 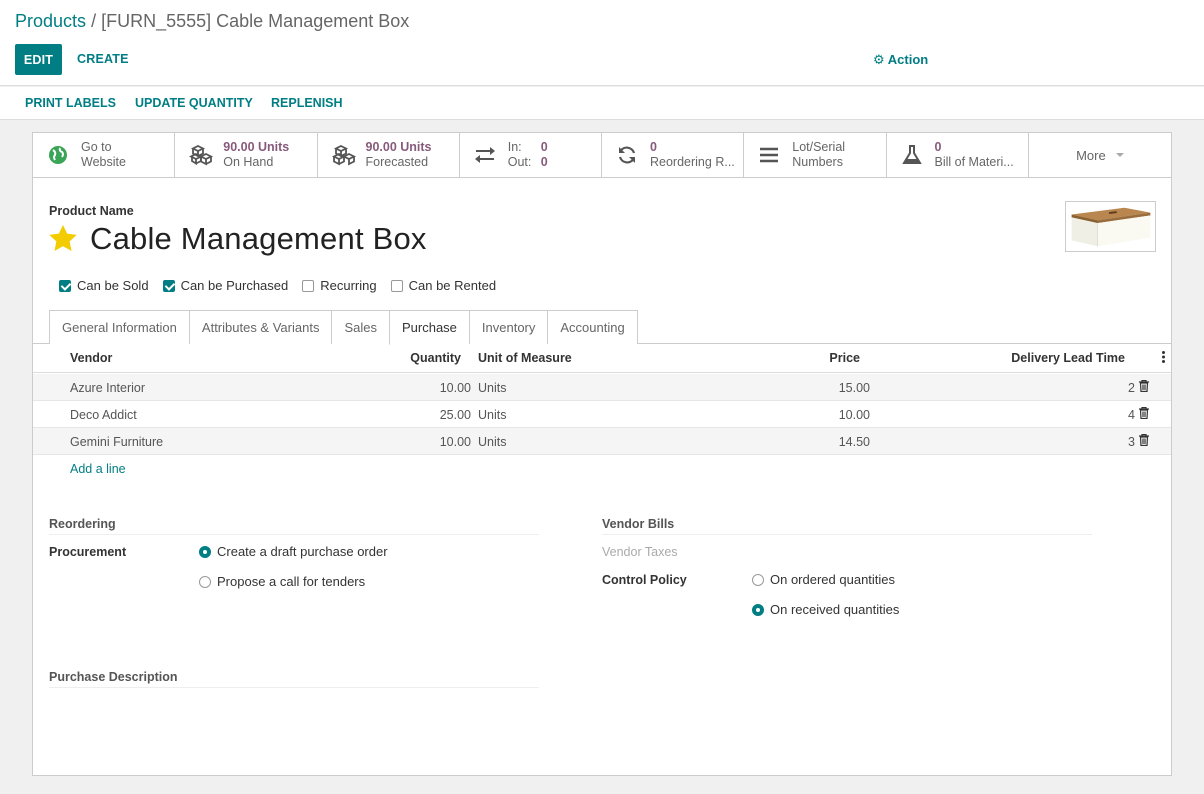 I want to click on can-be-purchased-label: Can be Purchased, so click(x=234, y=285).